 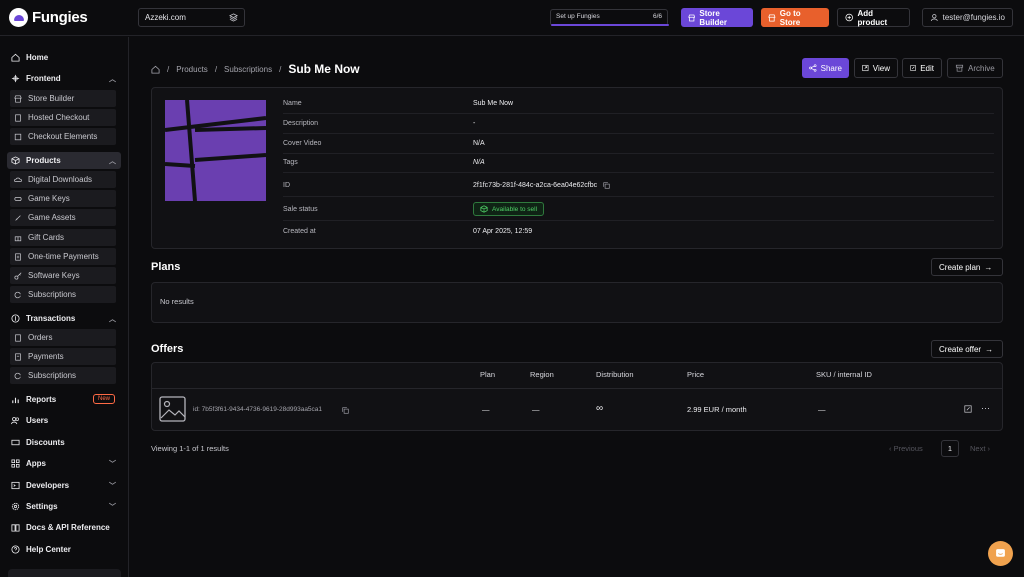 What do you see at coordinates (696, 374) in the screenshot?
I see `column-header-price: Price` at bounding box center [696, 374].